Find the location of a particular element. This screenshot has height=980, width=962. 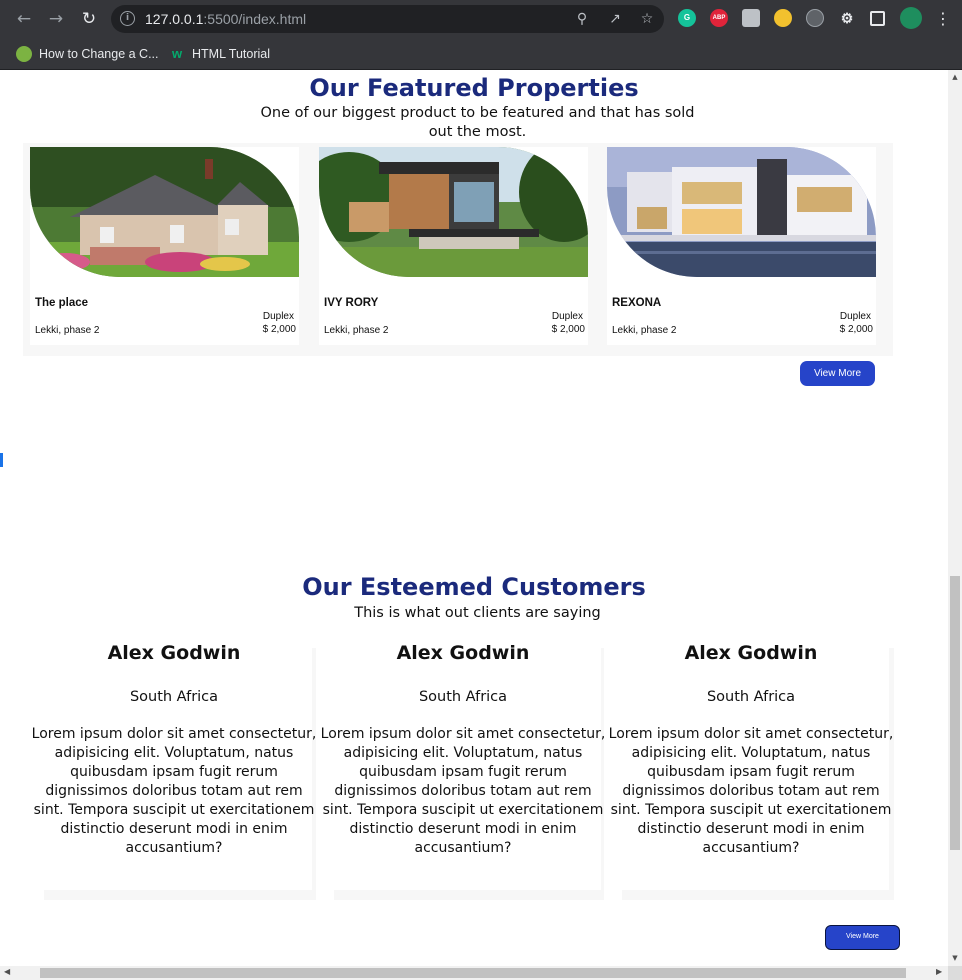

shield-extension-icon is located at coordinates (751, 18).